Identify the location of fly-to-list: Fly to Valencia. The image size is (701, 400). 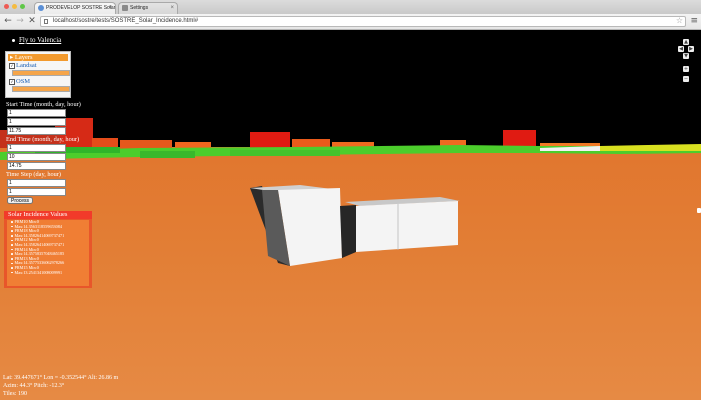
(36, 40).